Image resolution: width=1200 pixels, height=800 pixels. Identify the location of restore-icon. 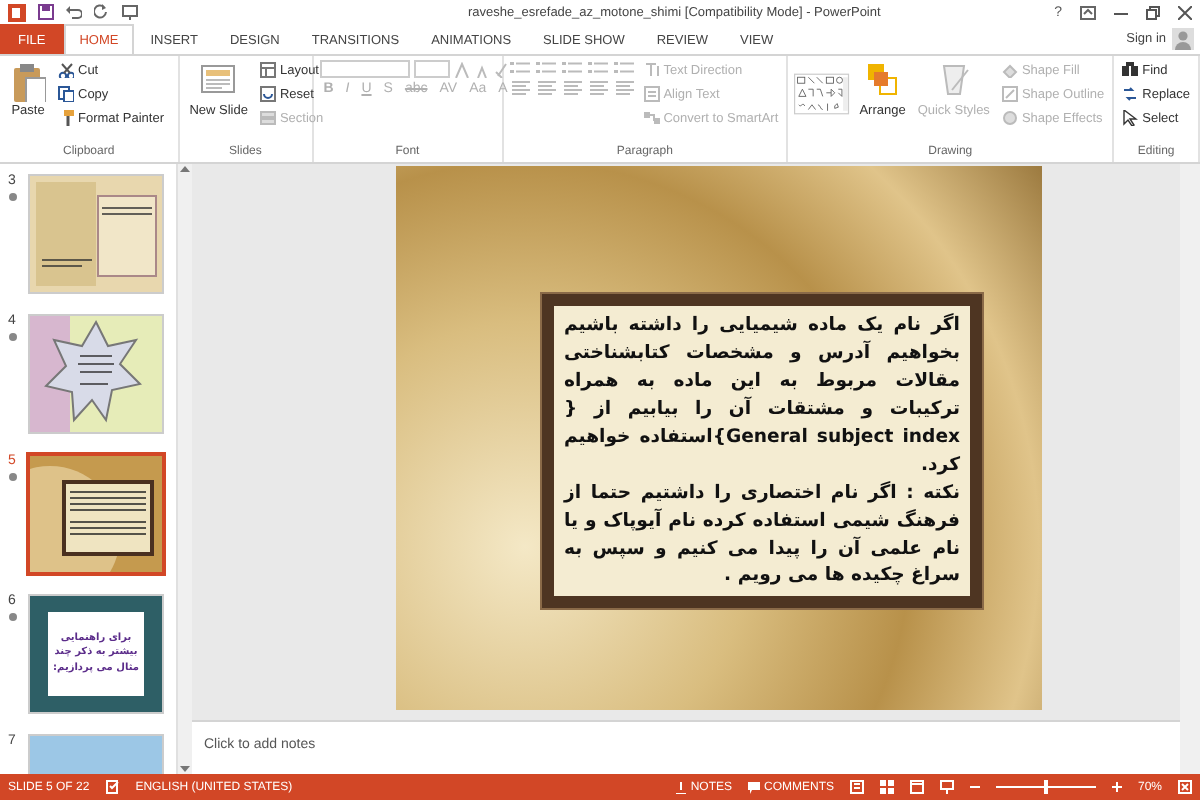
(1153, 12).